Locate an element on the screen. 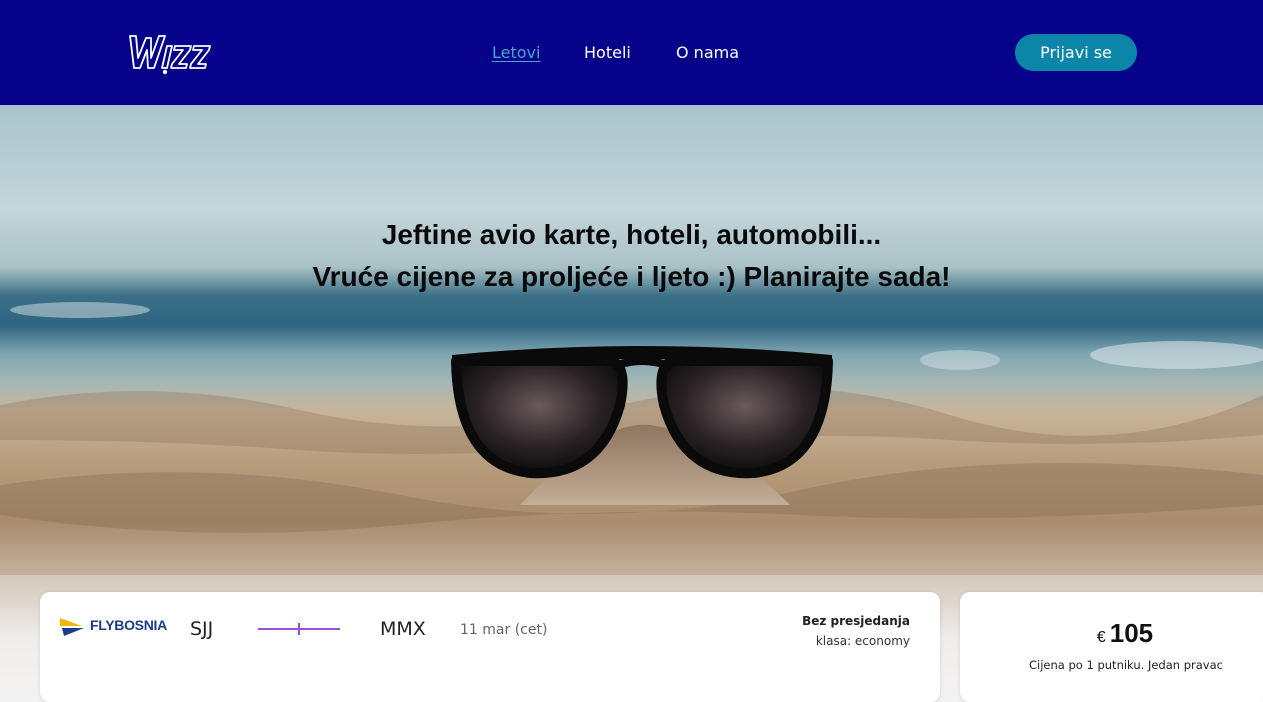  airline-name: FLYBOSNIA is located at coordinates (128, 625).